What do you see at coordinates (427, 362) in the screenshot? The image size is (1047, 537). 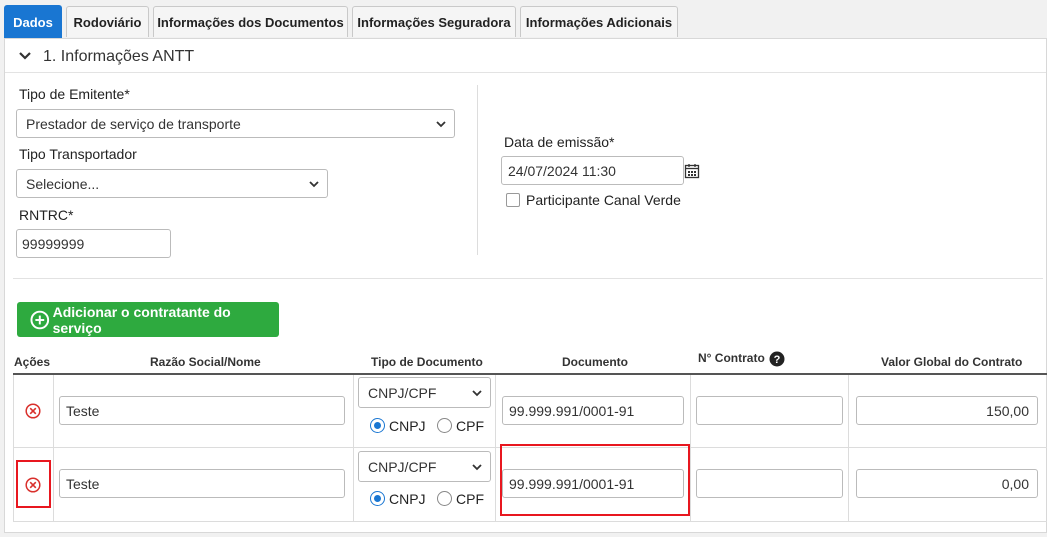 I see `header-tipo-documento: Tipo de Documento` at bounding box center [427, 362].